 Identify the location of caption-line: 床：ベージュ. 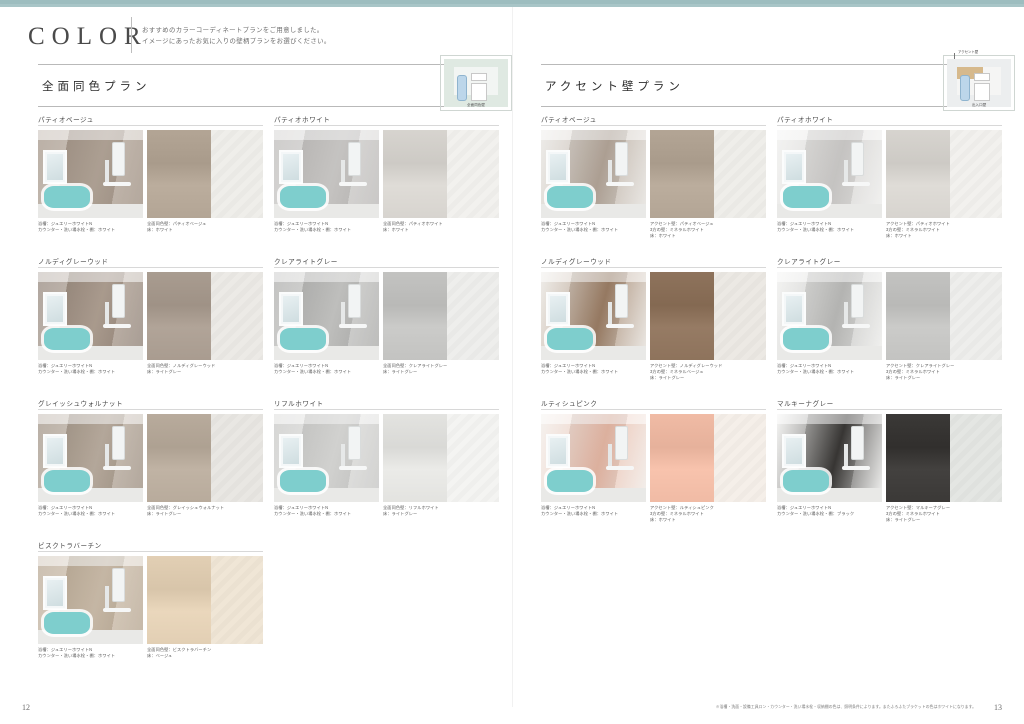
(160, 656).